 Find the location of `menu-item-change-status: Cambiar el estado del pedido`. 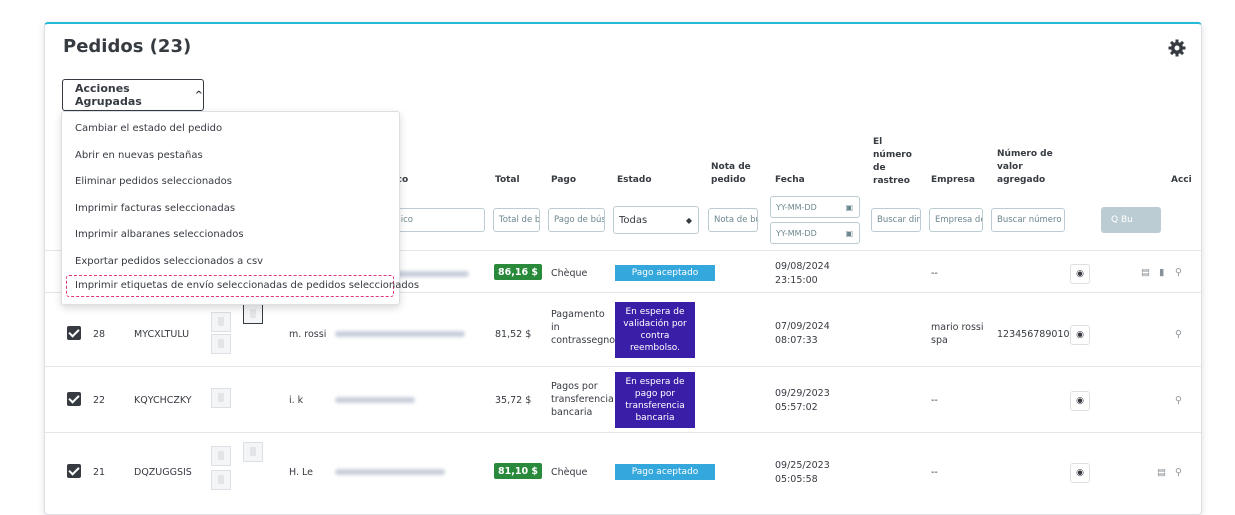

menu-item-change-status: Cambiar el estado del pedido is located at coordinates (148, 128).